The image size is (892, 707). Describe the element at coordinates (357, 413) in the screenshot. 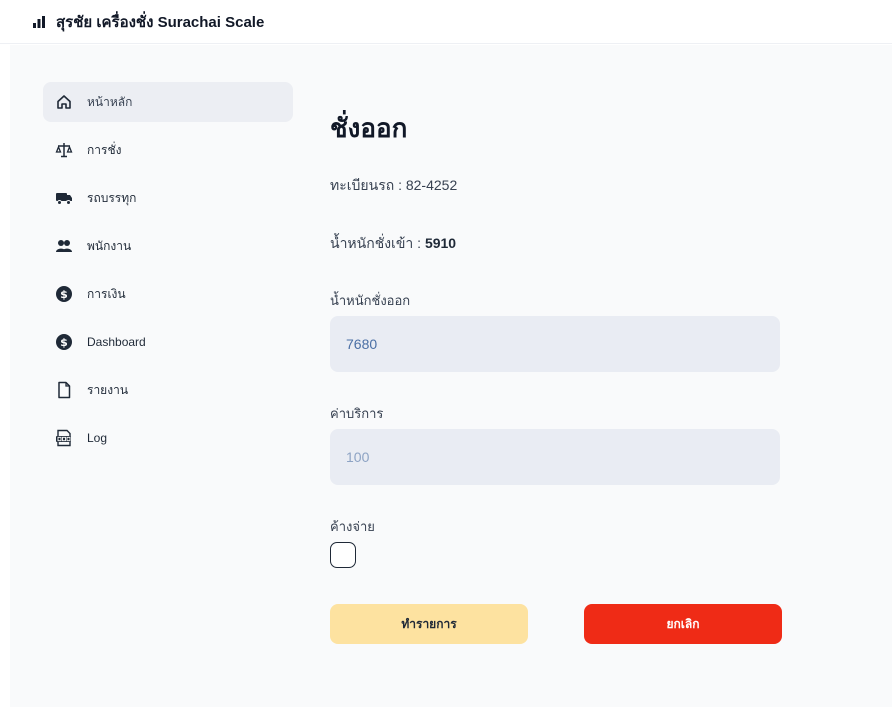

I see `service-fee-label: ค่าบริการ` at that location.